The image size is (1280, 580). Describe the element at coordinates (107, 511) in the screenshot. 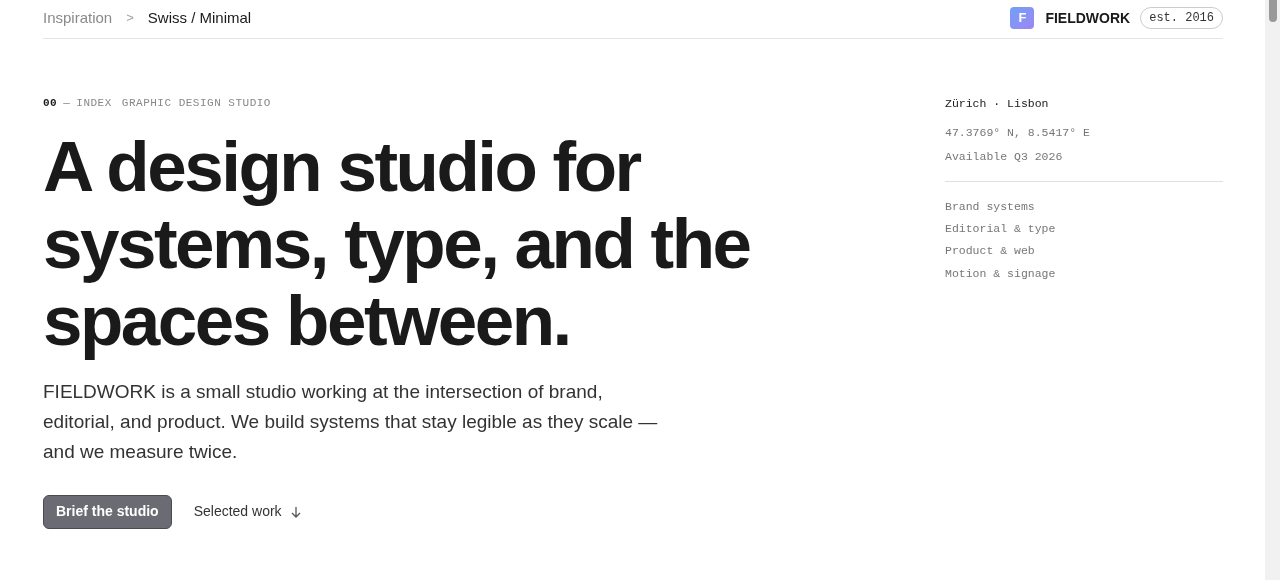

I see `brief-button: Brief the studio` at that location.